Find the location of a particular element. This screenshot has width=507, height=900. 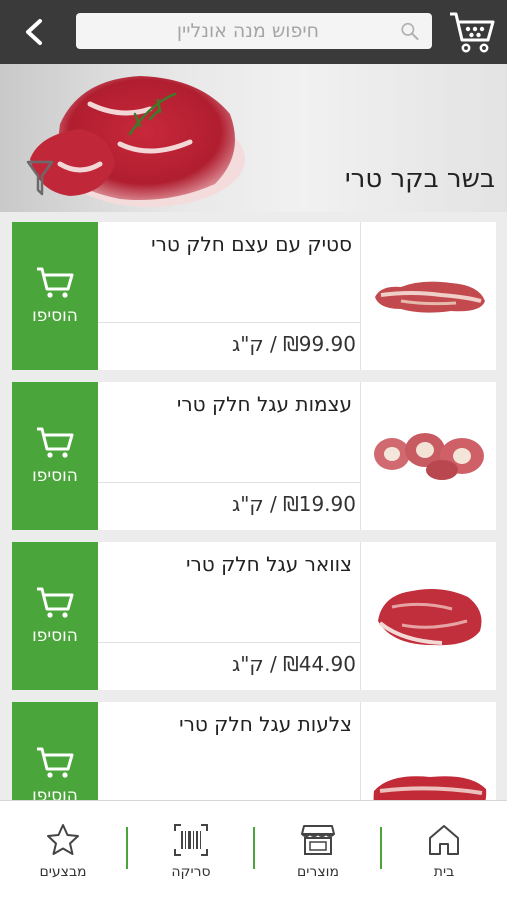

nav-item-home: בית is located at coordinates (444, 850).